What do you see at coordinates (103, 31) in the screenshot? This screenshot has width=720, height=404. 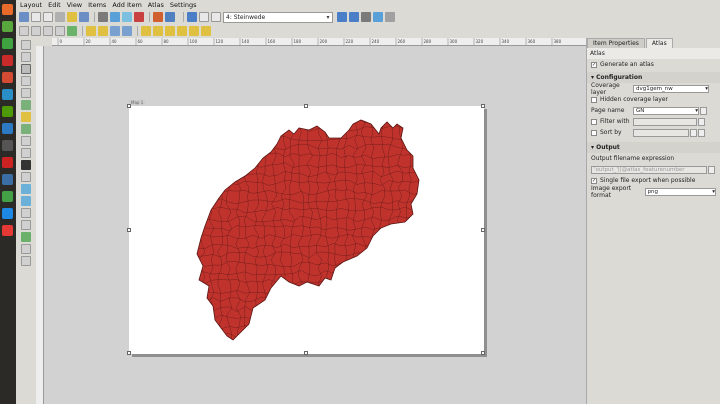 I see `unlock-icon` at bounding box center [103, 31].